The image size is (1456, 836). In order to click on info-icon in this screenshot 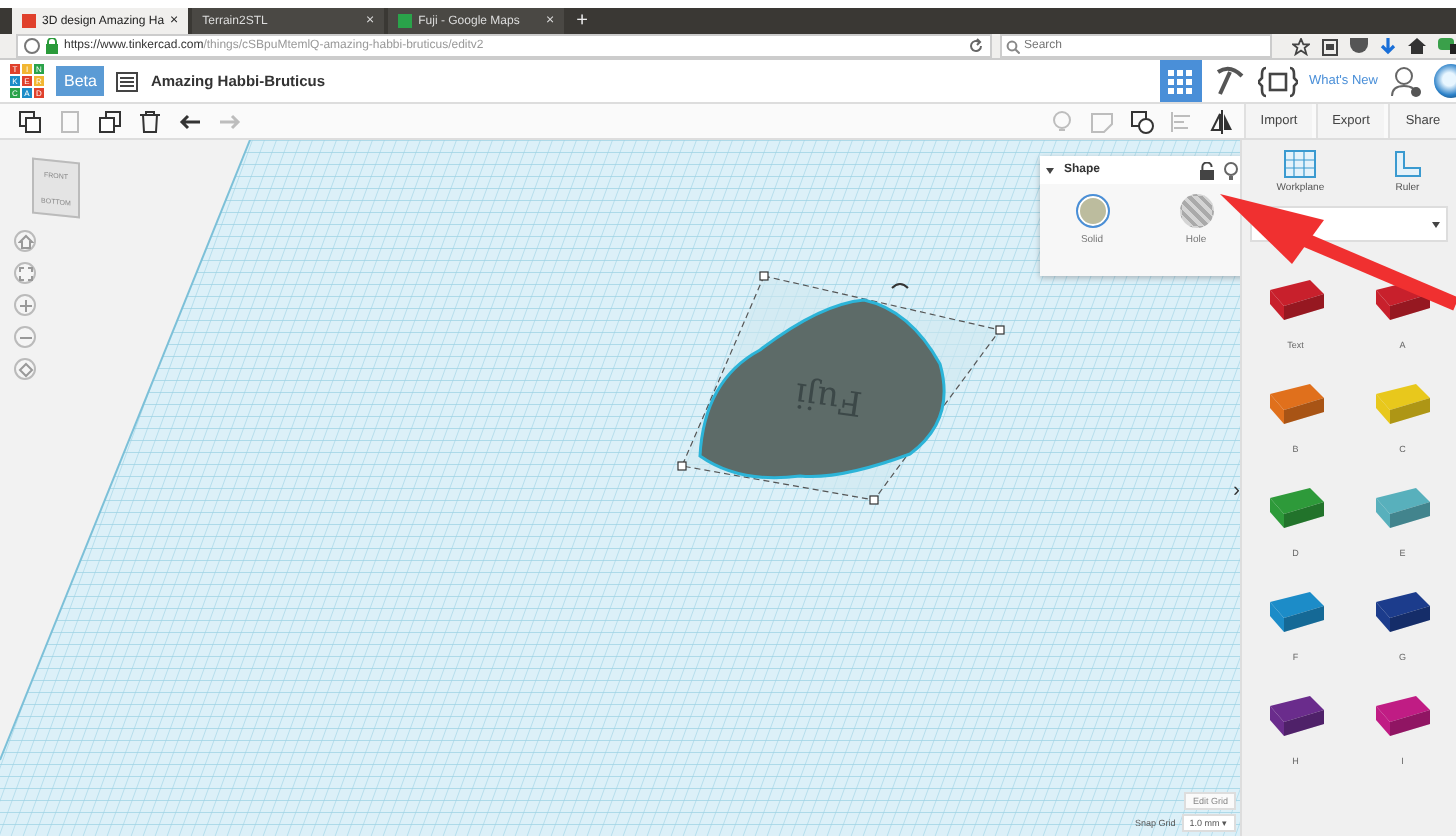, I will do `click(32, 46)`.